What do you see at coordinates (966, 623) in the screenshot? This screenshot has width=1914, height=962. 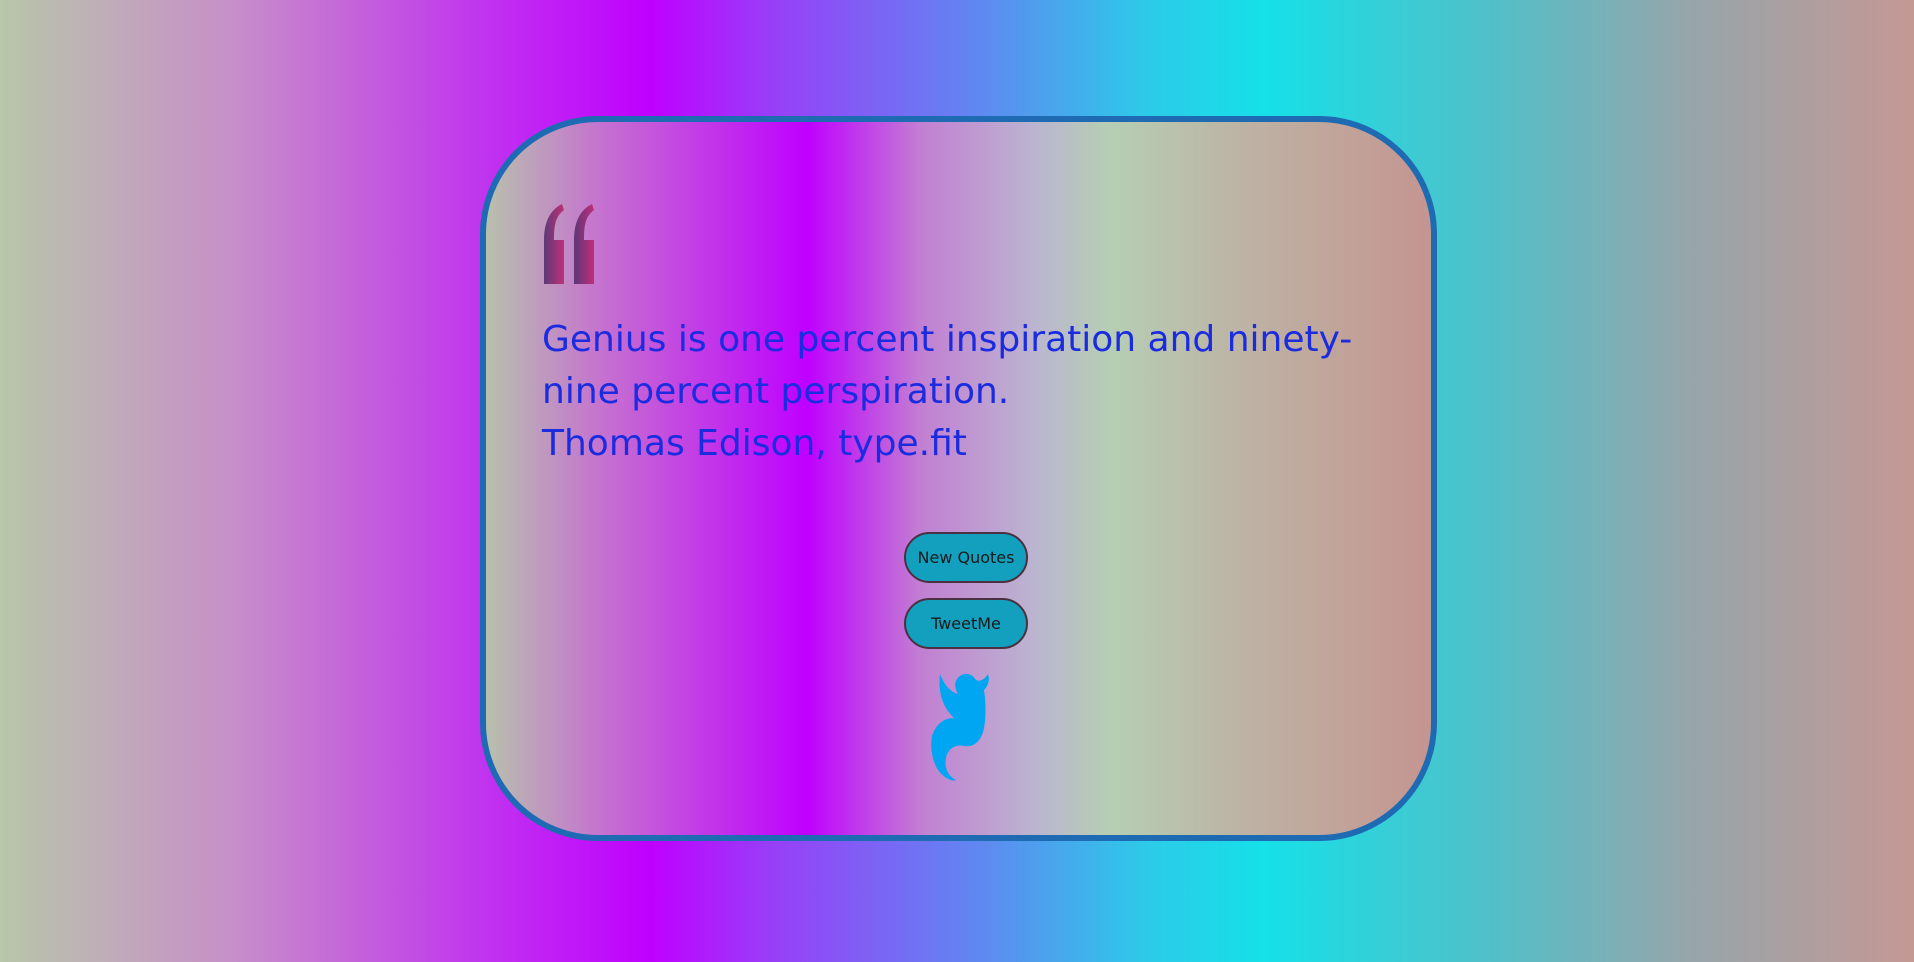 I see `tweet-button: TweetMe` at bounding box center [966, 623].